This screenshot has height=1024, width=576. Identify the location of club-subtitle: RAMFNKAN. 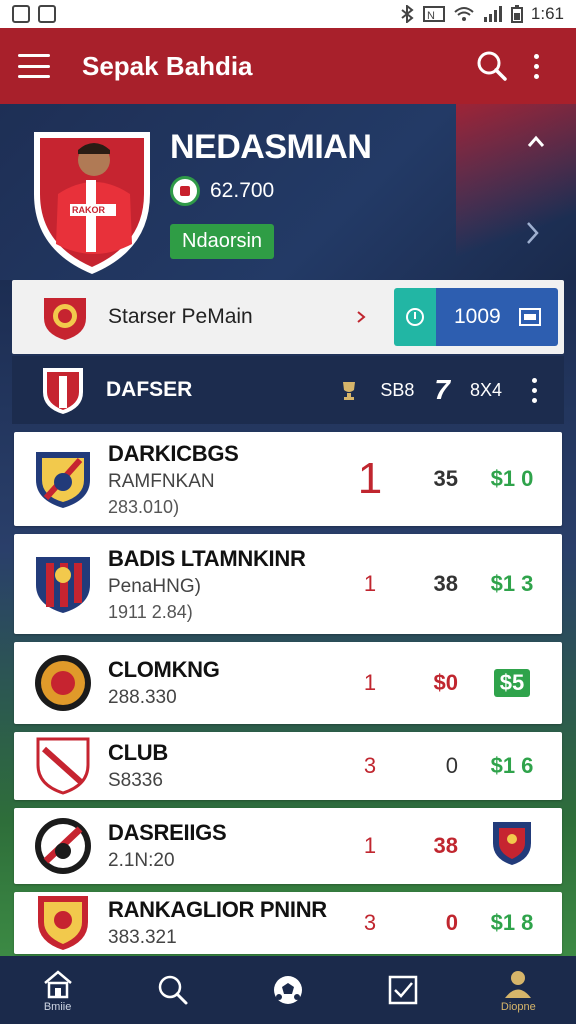
(161, 481).